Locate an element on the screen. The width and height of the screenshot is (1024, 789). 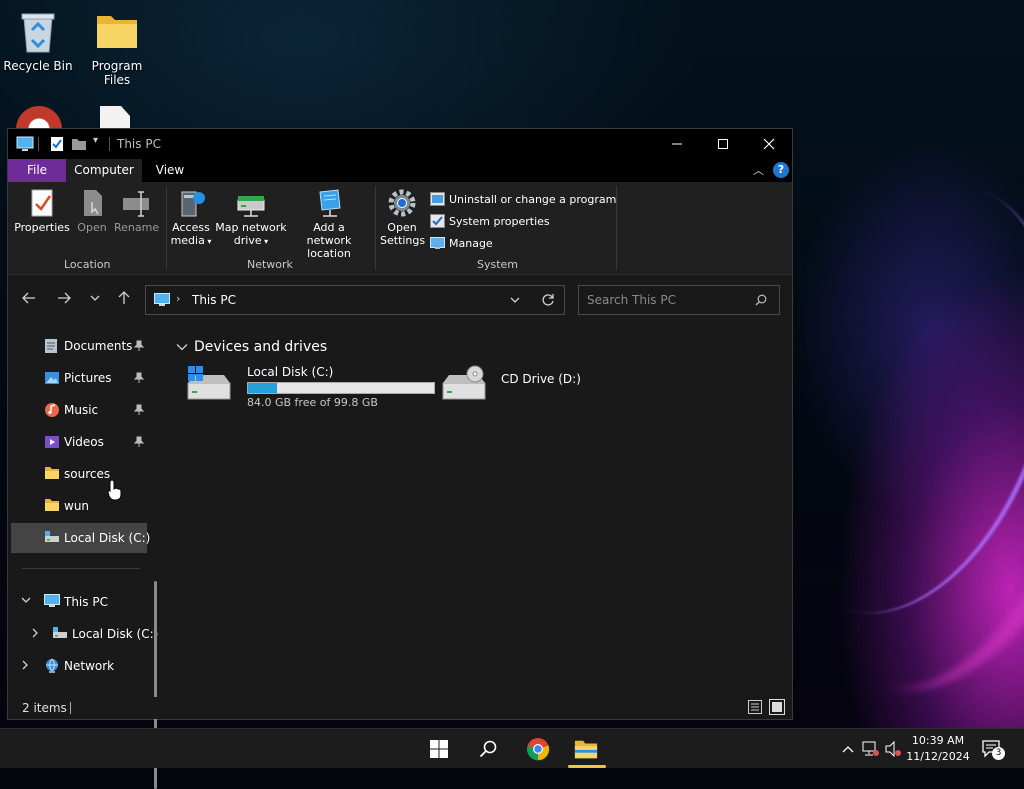
file-explorer-taskbar-button is located at coordinates (586, 749).